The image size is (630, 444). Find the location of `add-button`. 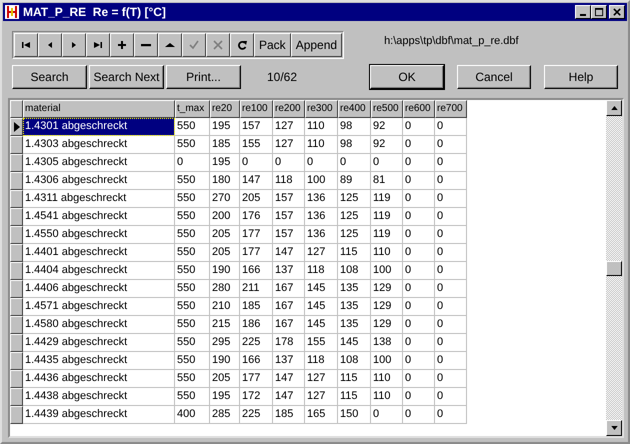

add-button is located at coordinates (122, 45).